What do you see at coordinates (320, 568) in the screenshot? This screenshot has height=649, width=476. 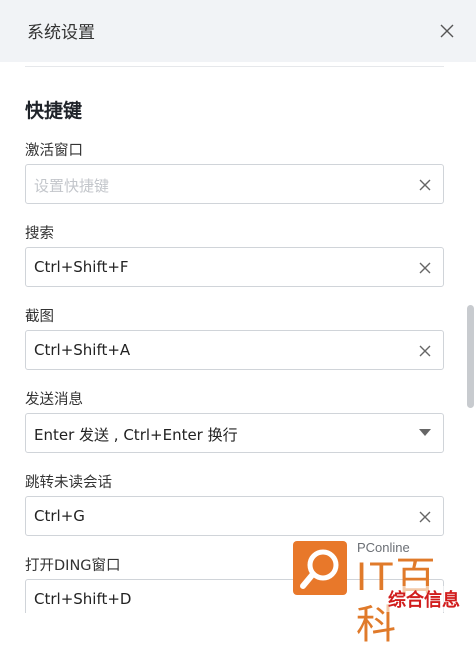 I see `magnifier-logo` at bounding box center [320, 568].